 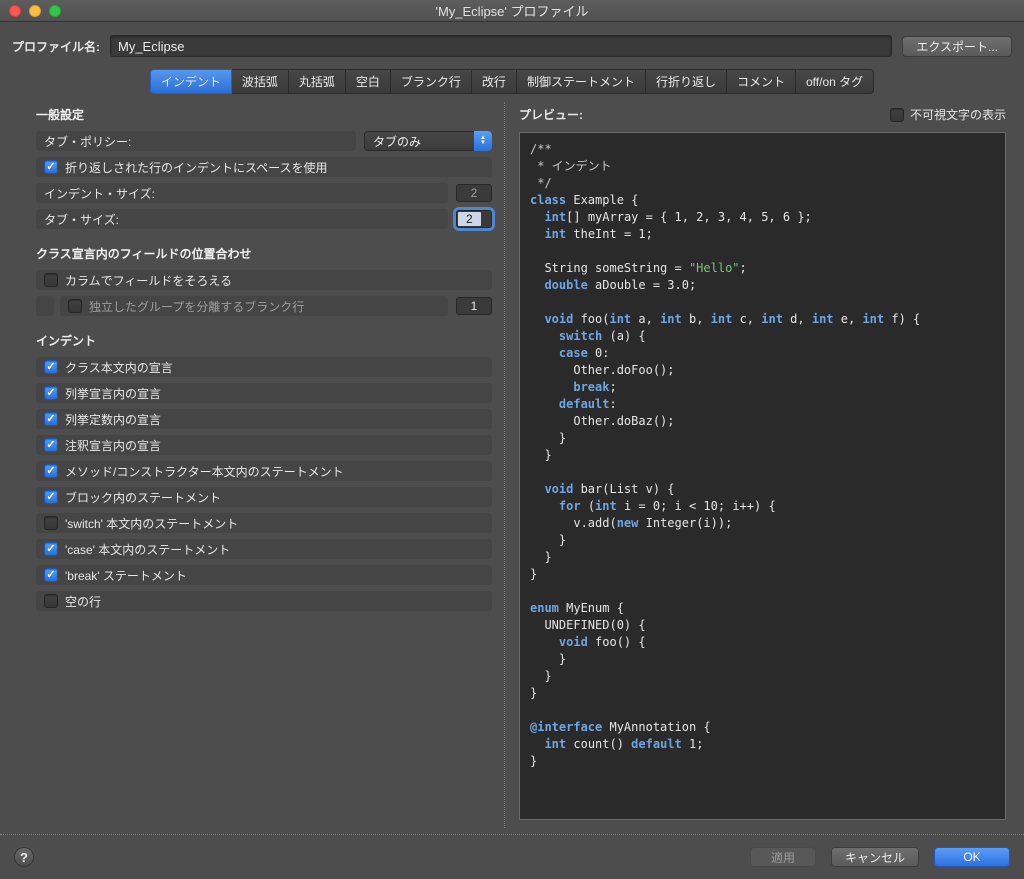 I want to click on indent-option-row: 注釈宣言内の宣言, so click(x=264, y=445).